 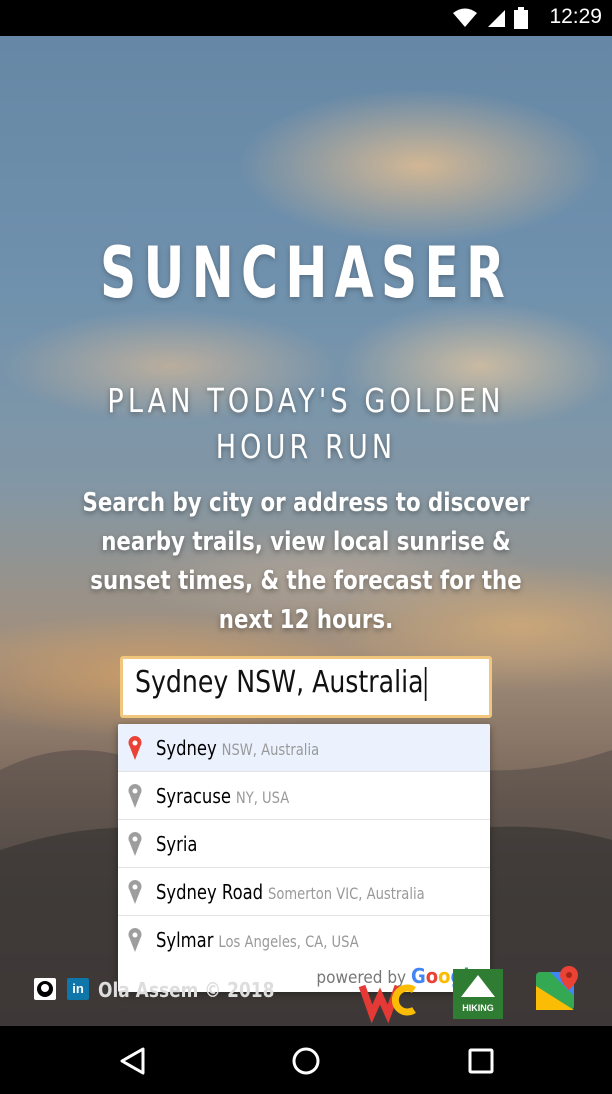 What do you see at coordinates (133, 1061) in the screenshot?
I see `back-button-icon` at bounding box center [133, 1061].